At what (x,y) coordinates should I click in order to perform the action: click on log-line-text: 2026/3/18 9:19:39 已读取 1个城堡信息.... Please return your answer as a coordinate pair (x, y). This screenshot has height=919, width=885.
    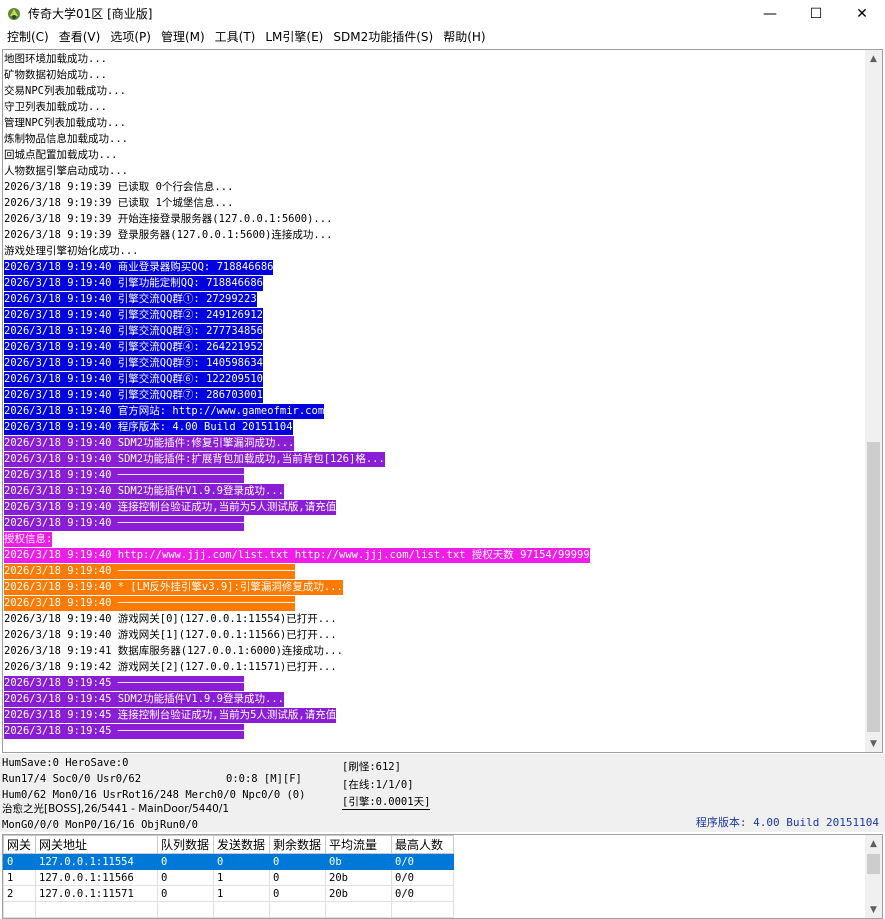
    Looking at the image, I should click on (119, 203).